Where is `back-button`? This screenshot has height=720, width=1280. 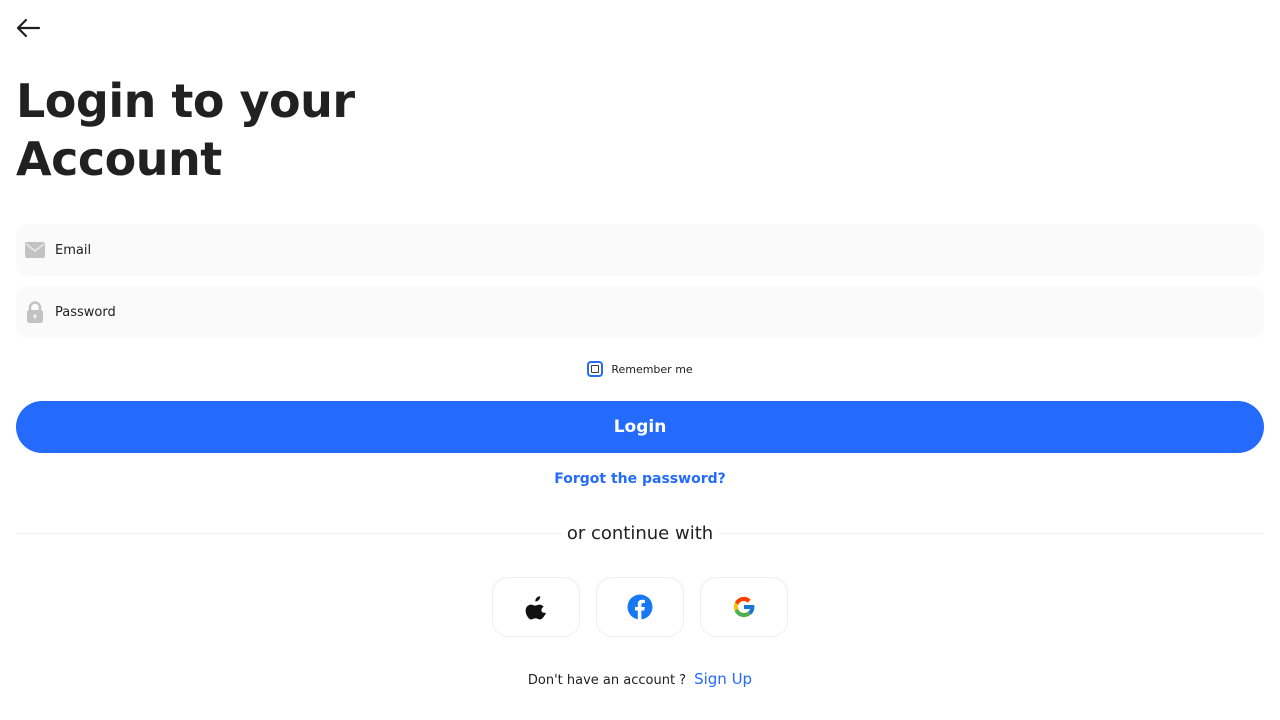
back-button is located at coordinates (28, 28).